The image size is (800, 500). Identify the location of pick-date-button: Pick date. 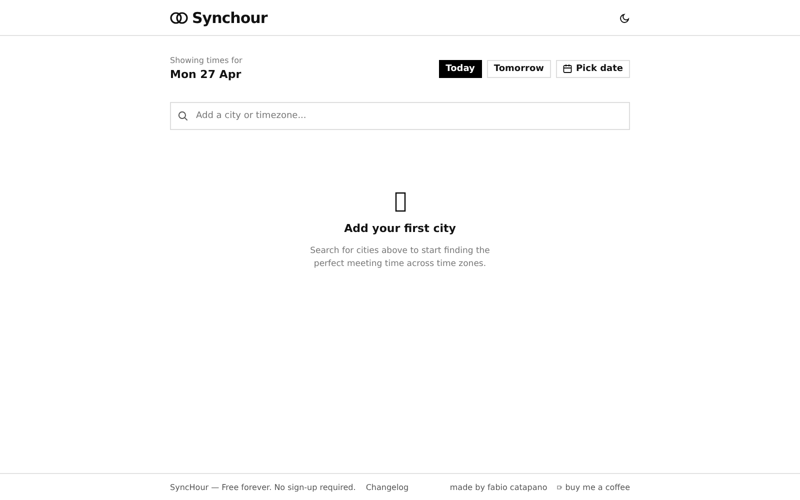
(593, 69).